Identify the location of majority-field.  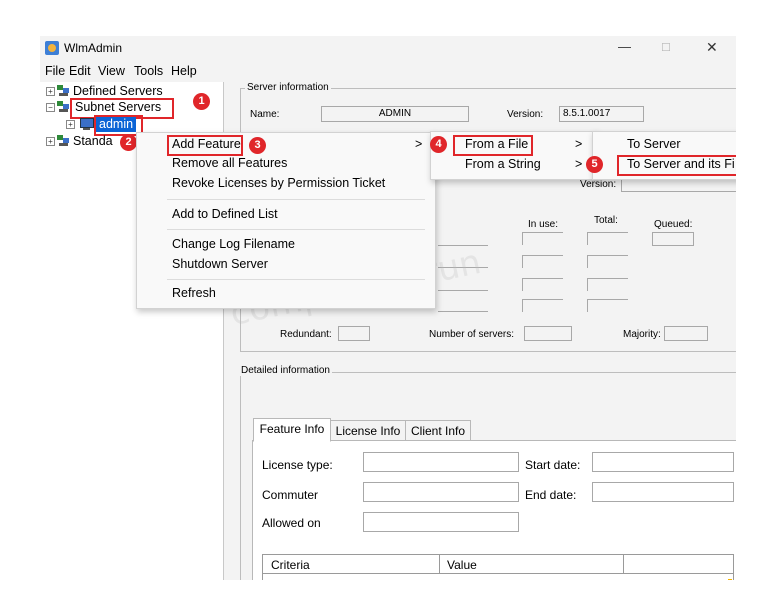
(686, 333).